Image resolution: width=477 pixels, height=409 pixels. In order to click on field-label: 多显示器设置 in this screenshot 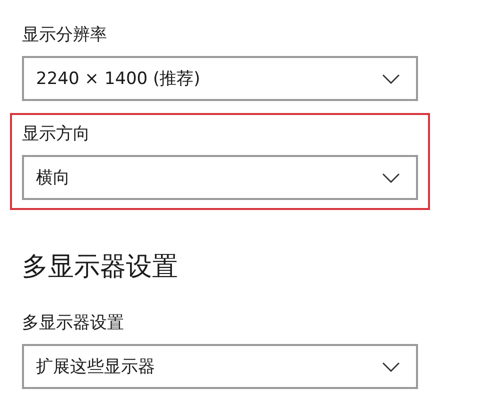, I will do `click(73, 323)`.